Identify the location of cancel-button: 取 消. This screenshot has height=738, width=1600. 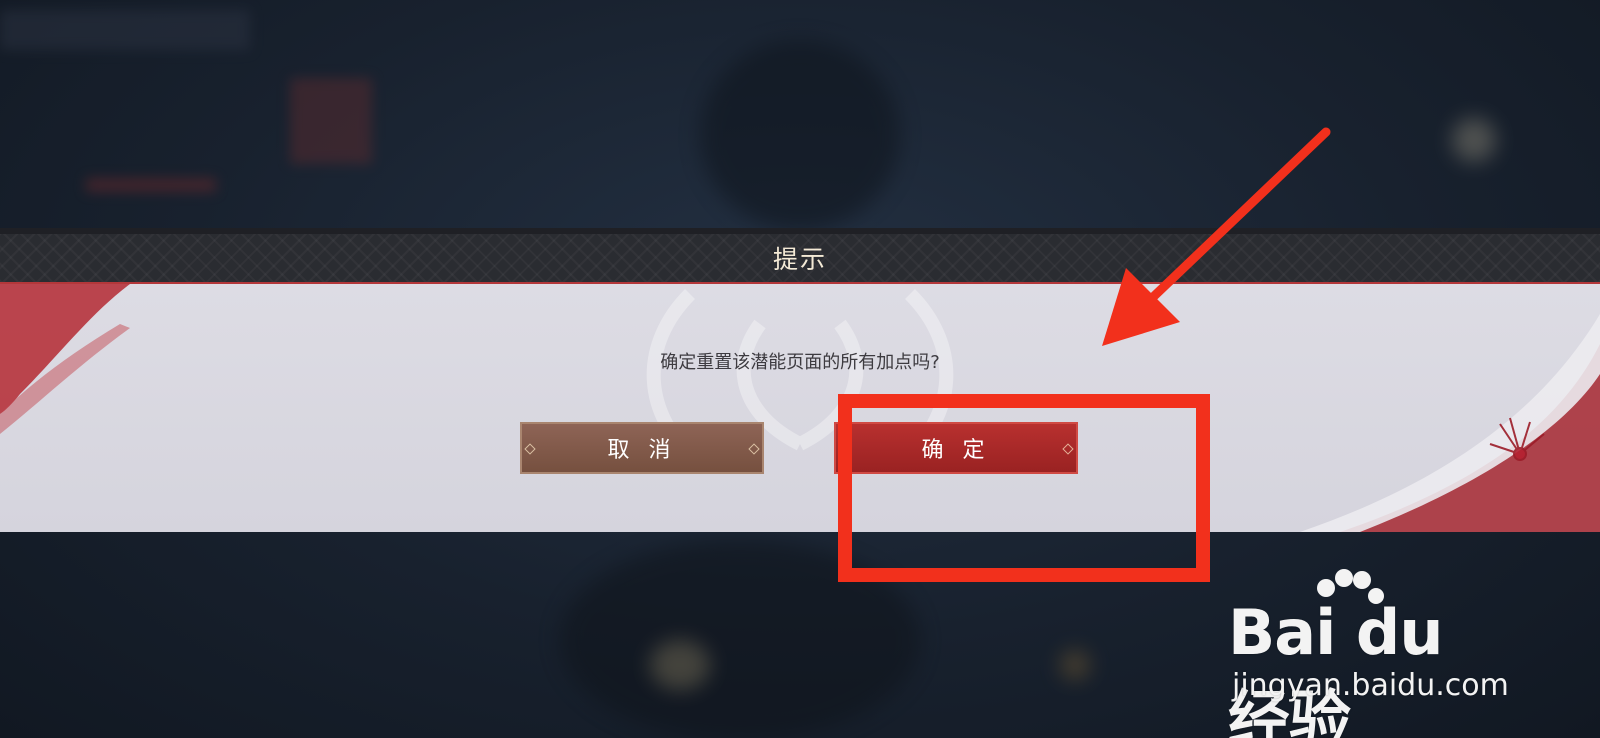
(642, 448).